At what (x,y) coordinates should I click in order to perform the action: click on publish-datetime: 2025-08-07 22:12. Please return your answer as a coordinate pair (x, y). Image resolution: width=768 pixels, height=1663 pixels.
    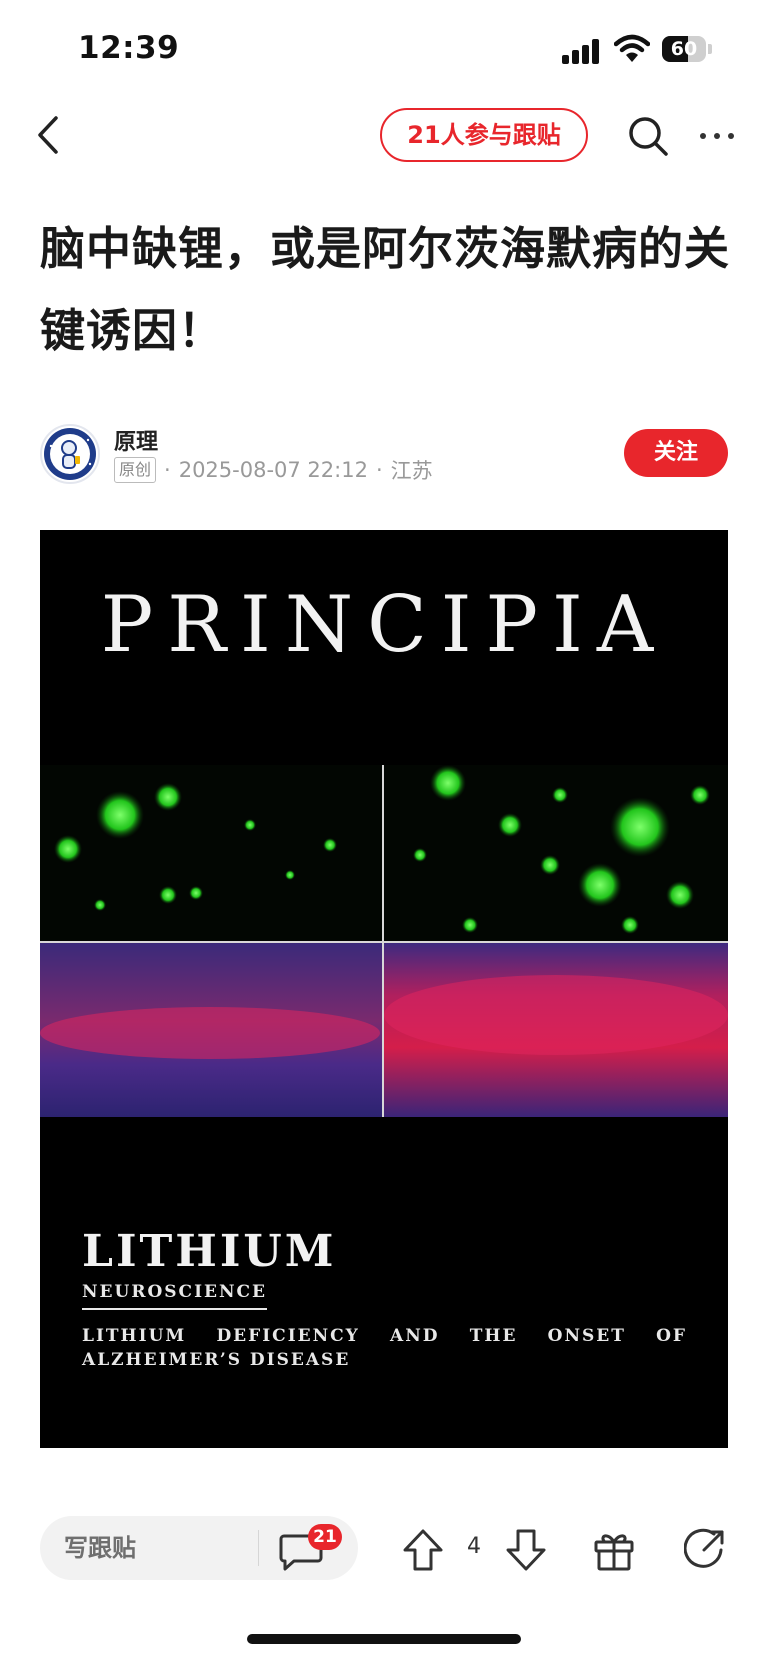
    Looking at the image, I should click on (273, 470).